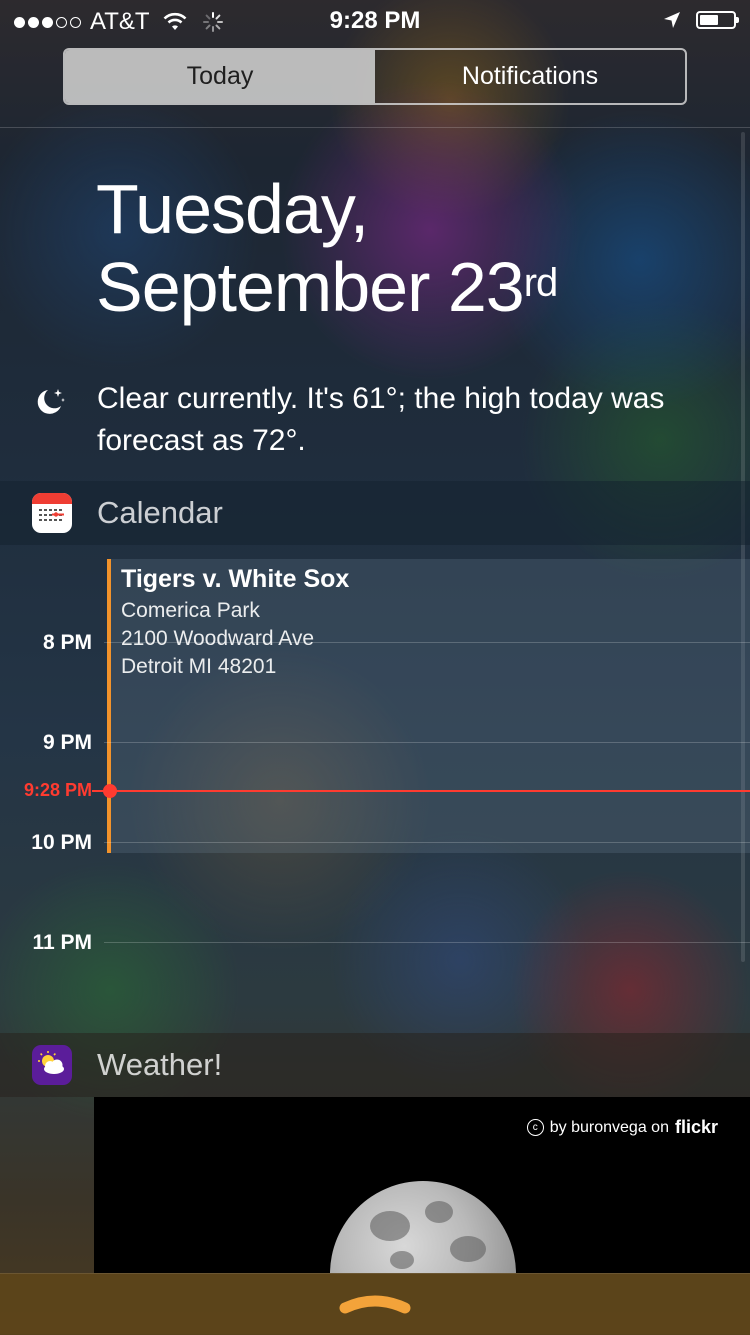  Describe the element at coordinates (220, 76) in the screenshot. I see `tab-today: Today` at that location.